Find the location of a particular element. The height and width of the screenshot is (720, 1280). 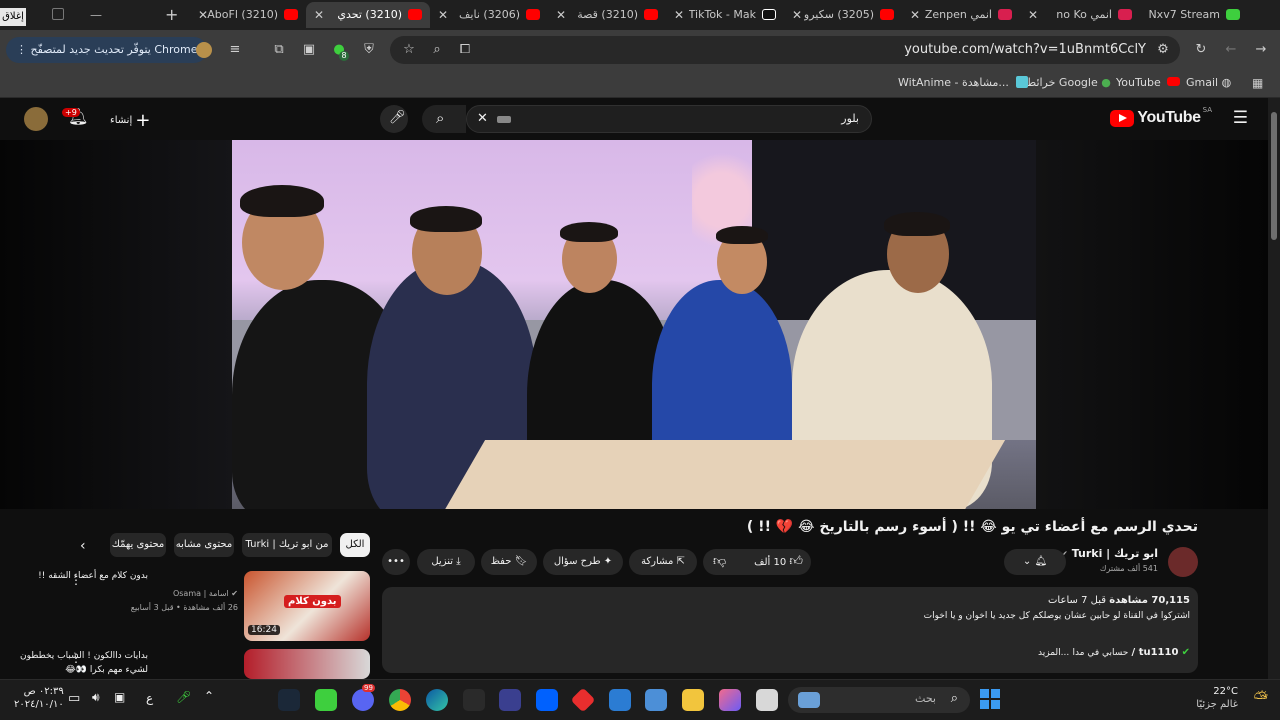

notification-count-badge: +9 is located at coordinates (71, 112).